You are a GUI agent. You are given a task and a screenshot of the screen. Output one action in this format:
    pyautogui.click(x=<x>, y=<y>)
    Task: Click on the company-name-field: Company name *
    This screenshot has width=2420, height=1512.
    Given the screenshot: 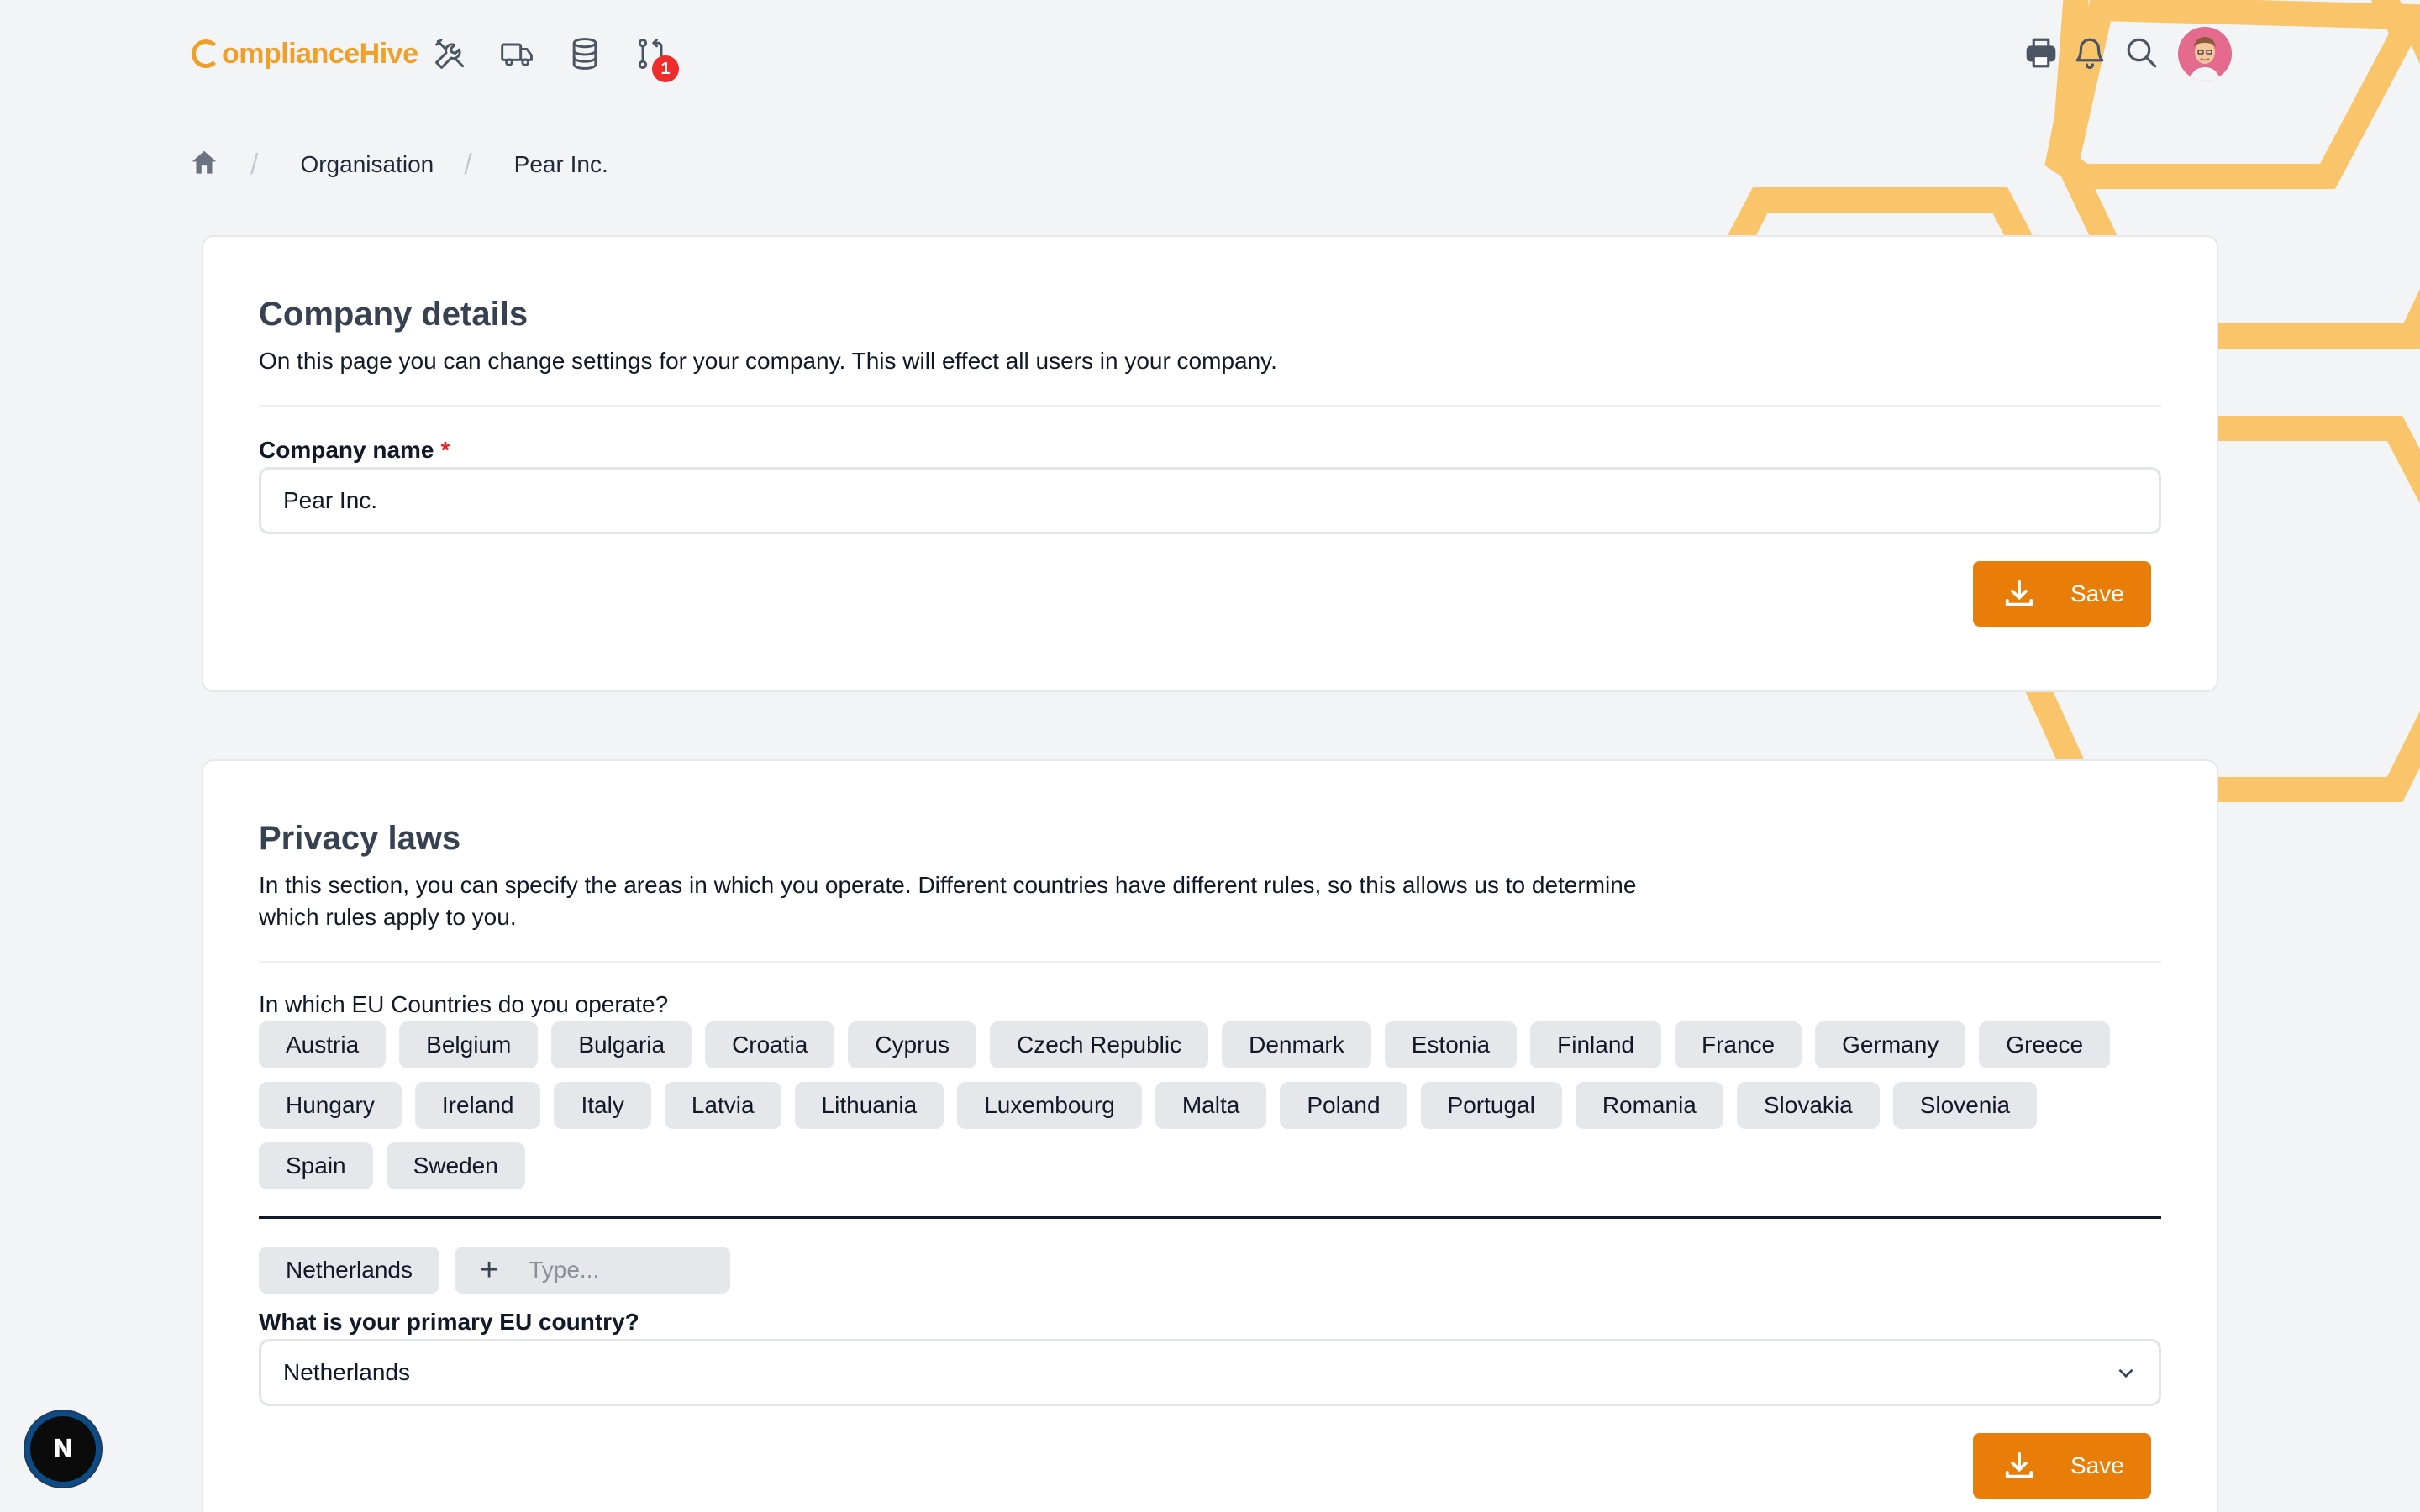 What is the action you would take?
    pyautogui.click(x=1210, y=450)
    